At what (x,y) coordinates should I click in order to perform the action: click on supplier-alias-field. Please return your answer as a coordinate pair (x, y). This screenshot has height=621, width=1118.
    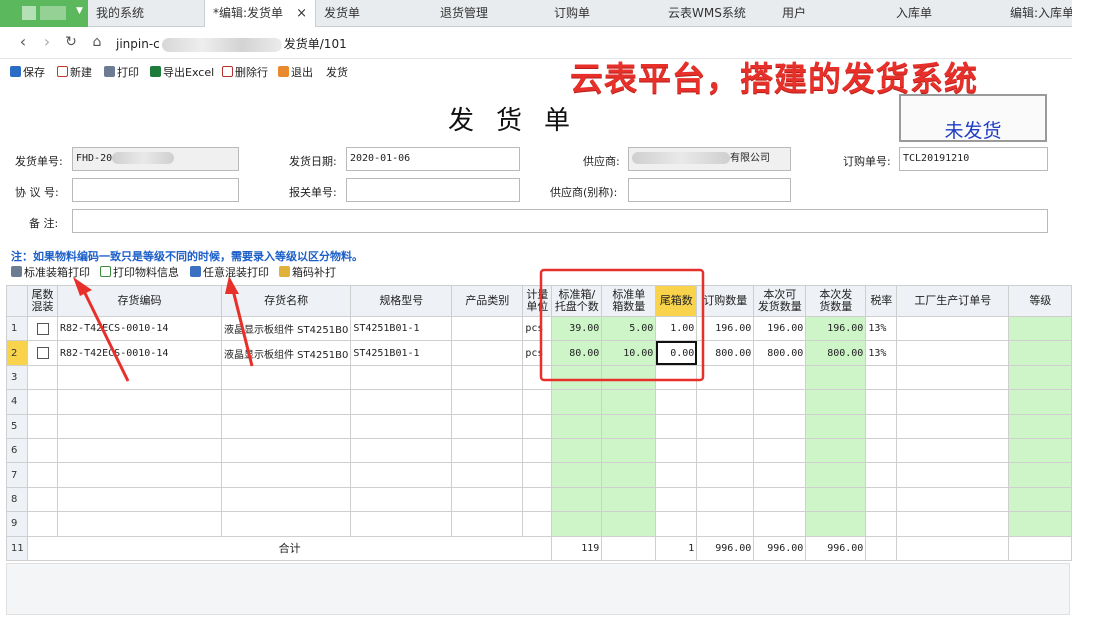
    Looking at the image, I should click on (709, 190).